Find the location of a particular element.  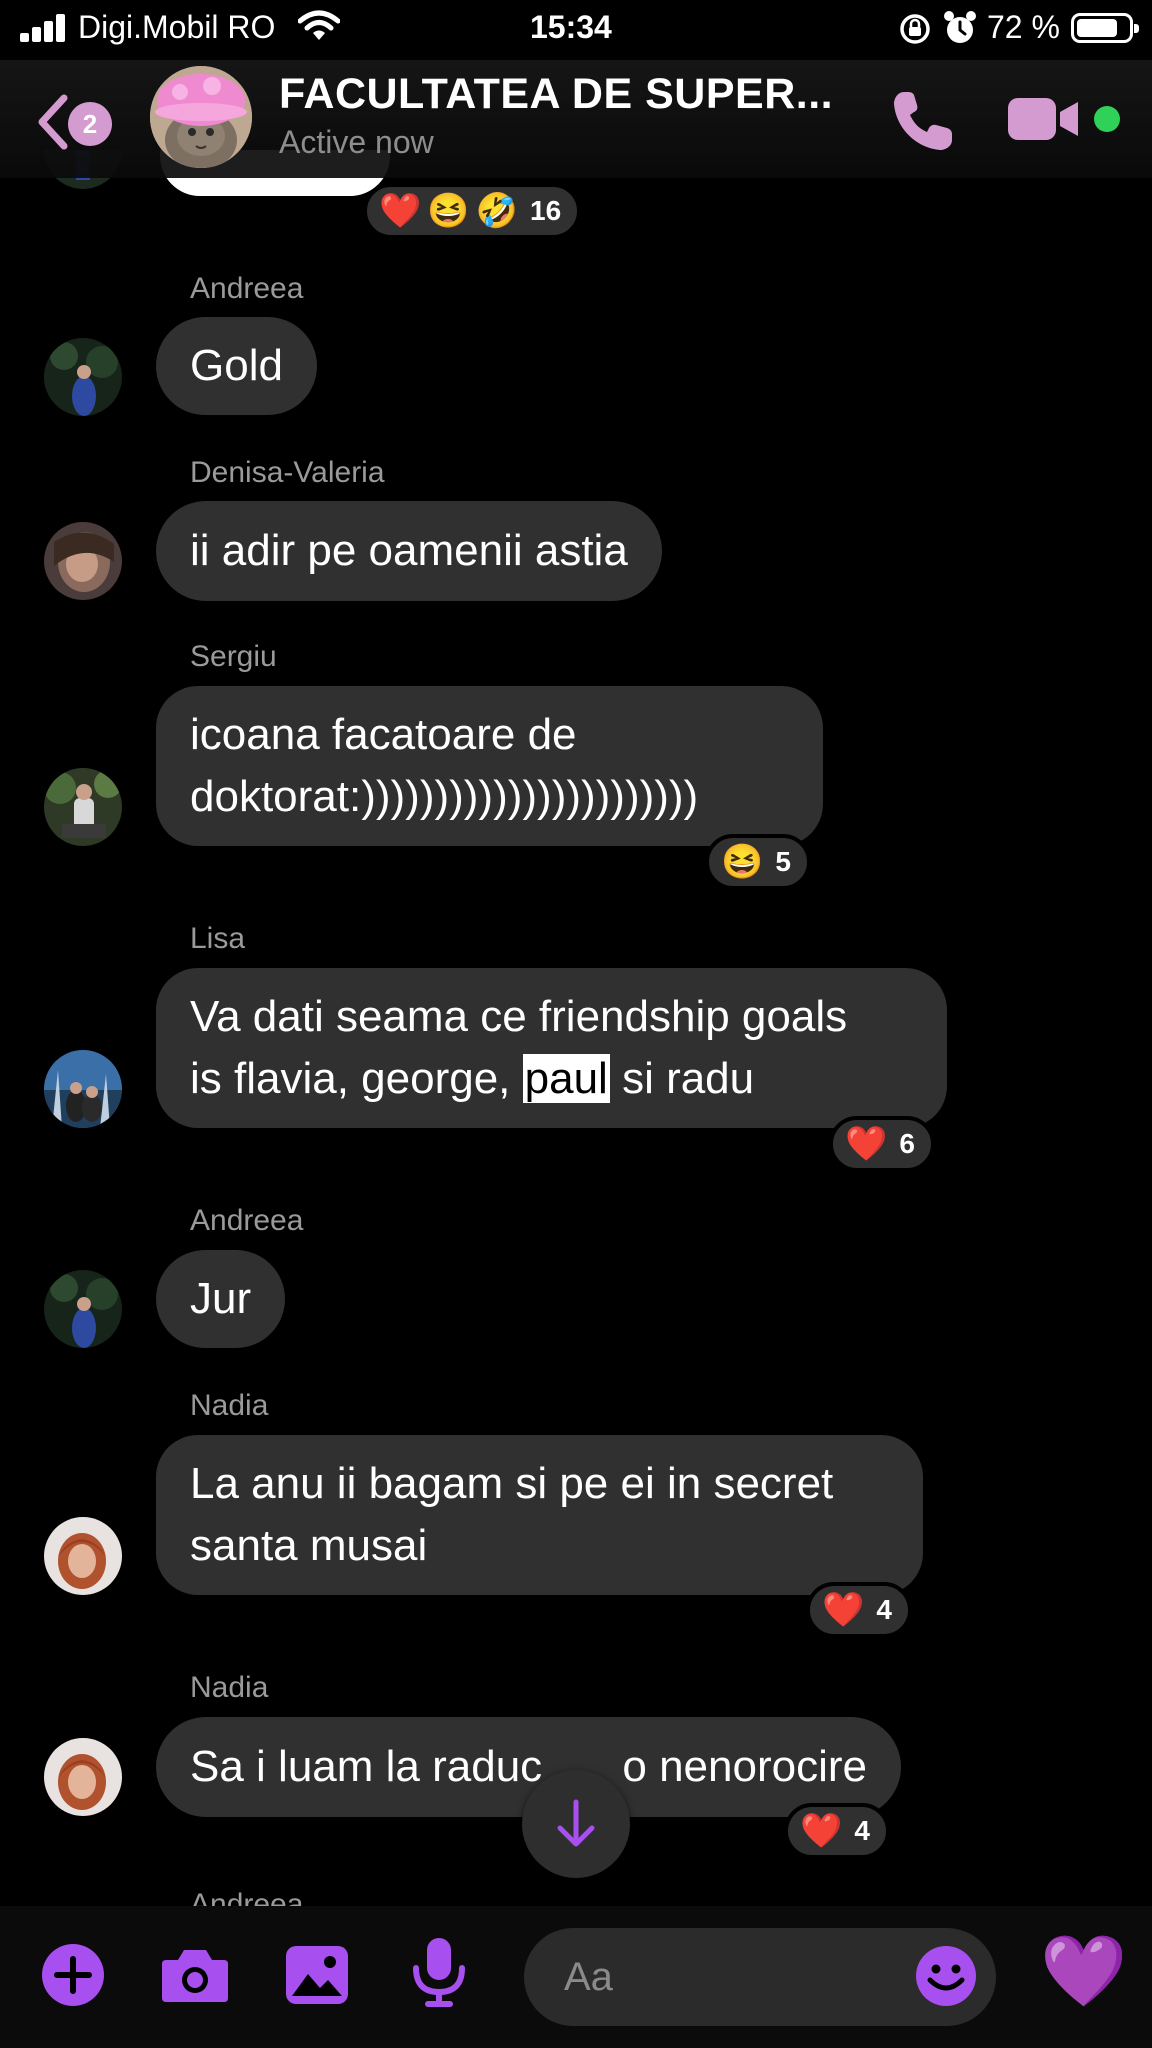

reaction-count: 5 is located at coordinates (783, 861).